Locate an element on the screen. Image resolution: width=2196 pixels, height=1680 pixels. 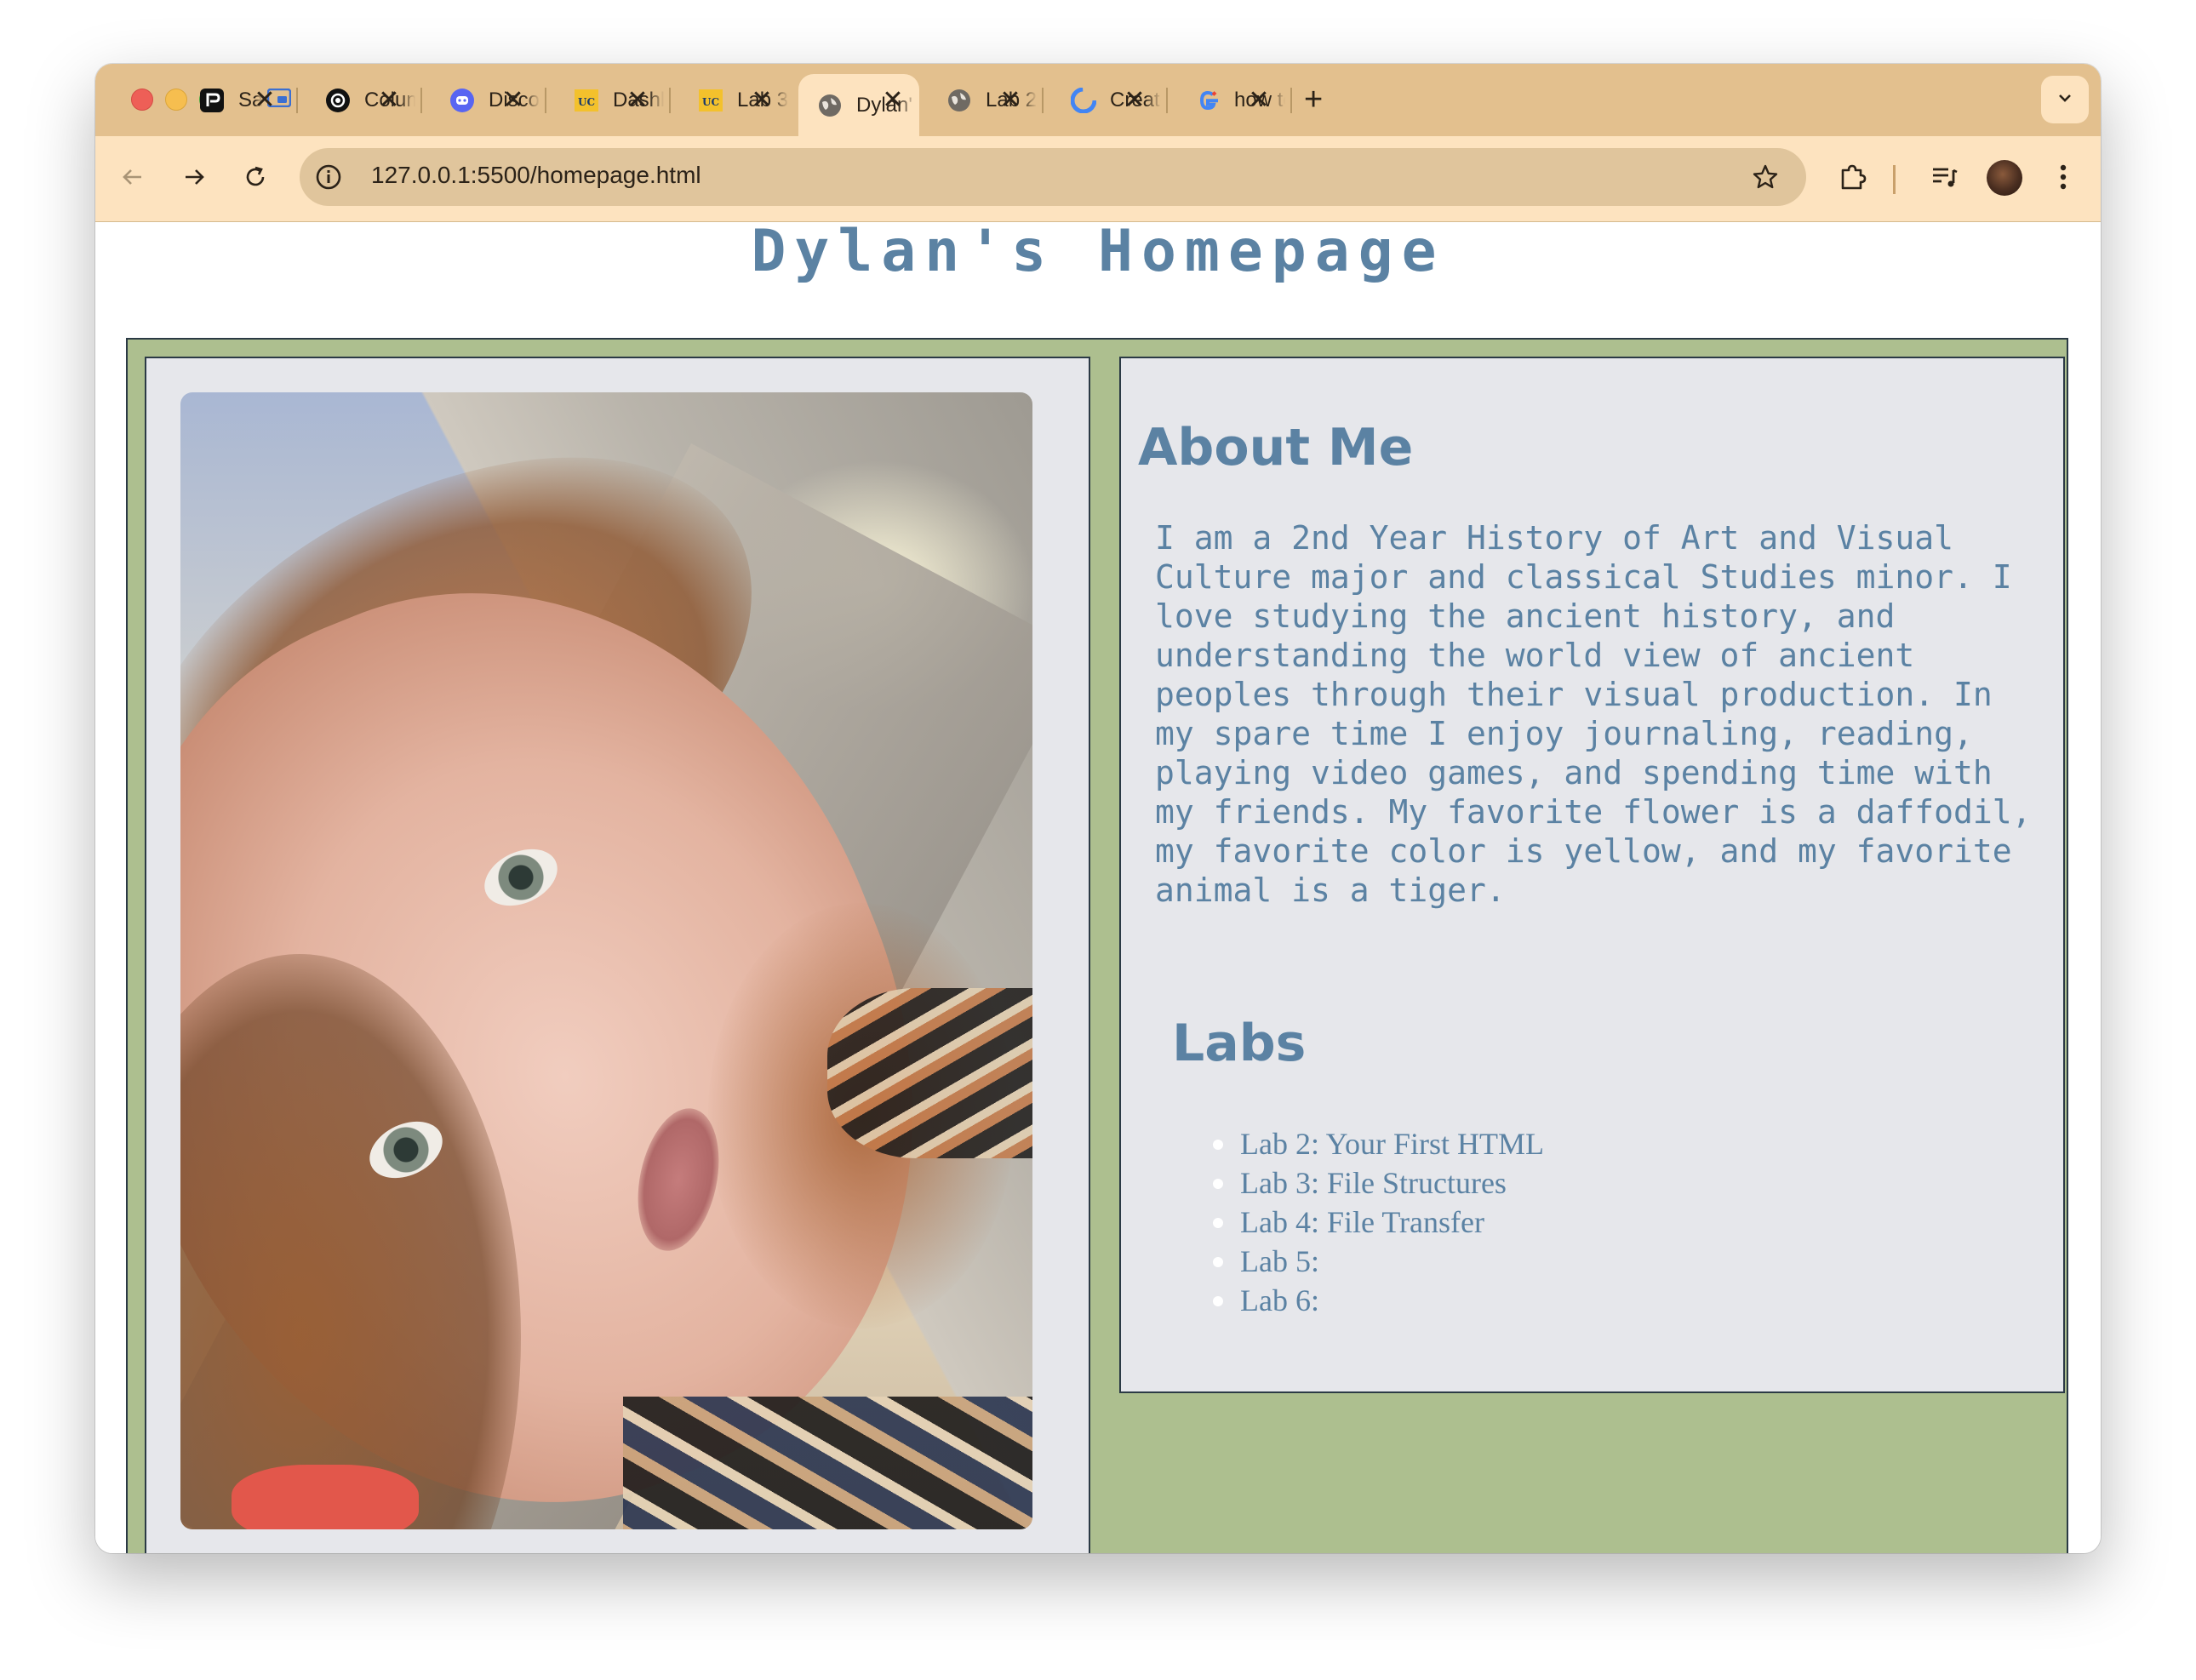
lab-link-3: Lab 3: File Structures is located at coordinates (1378, 1183).